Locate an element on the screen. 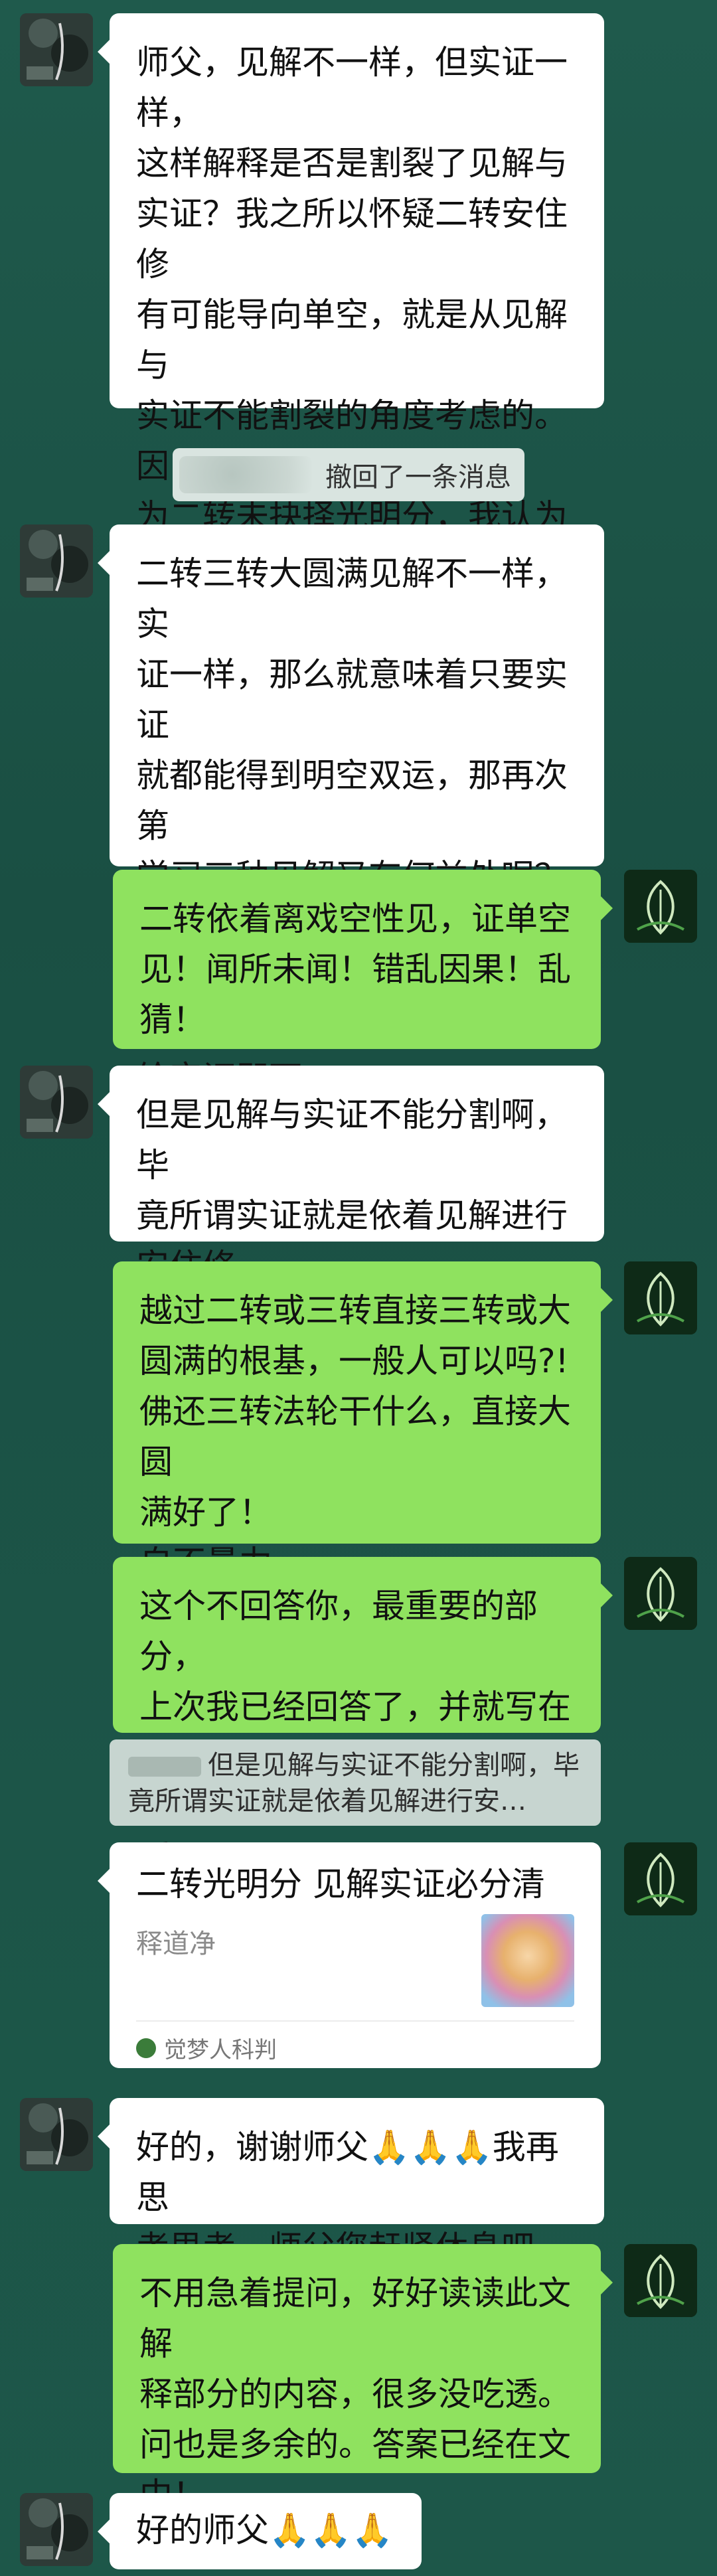 The height and width of the screenshot is (2576, 717). source-name: 觉梦人科判 is located at coordinates (220, 2050).